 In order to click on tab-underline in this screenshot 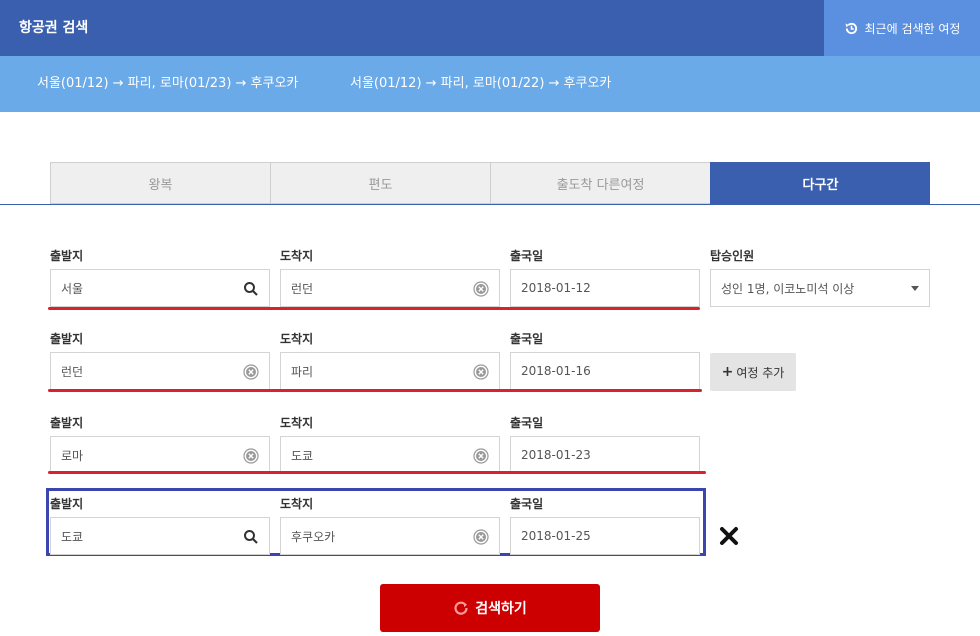, I will do `click(490, 204)`.